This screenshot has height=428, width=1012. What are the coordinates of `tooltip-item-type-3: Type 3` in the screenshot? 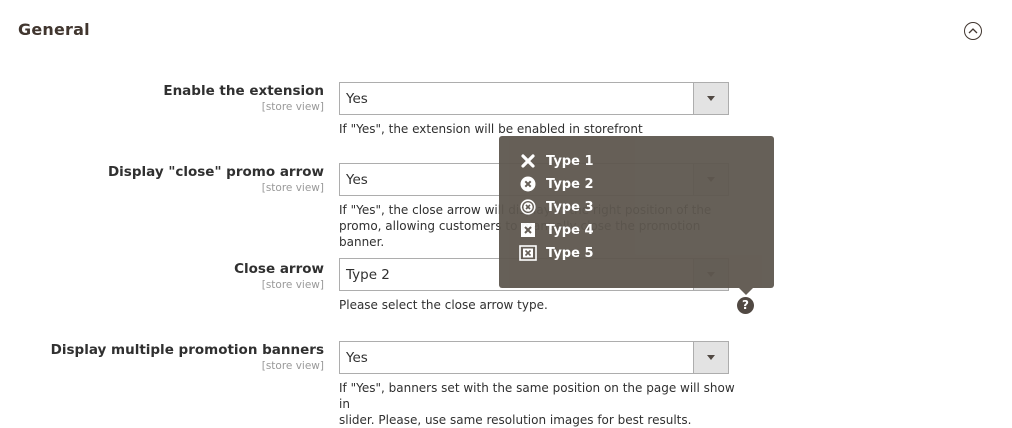 It's located at (556, 207).